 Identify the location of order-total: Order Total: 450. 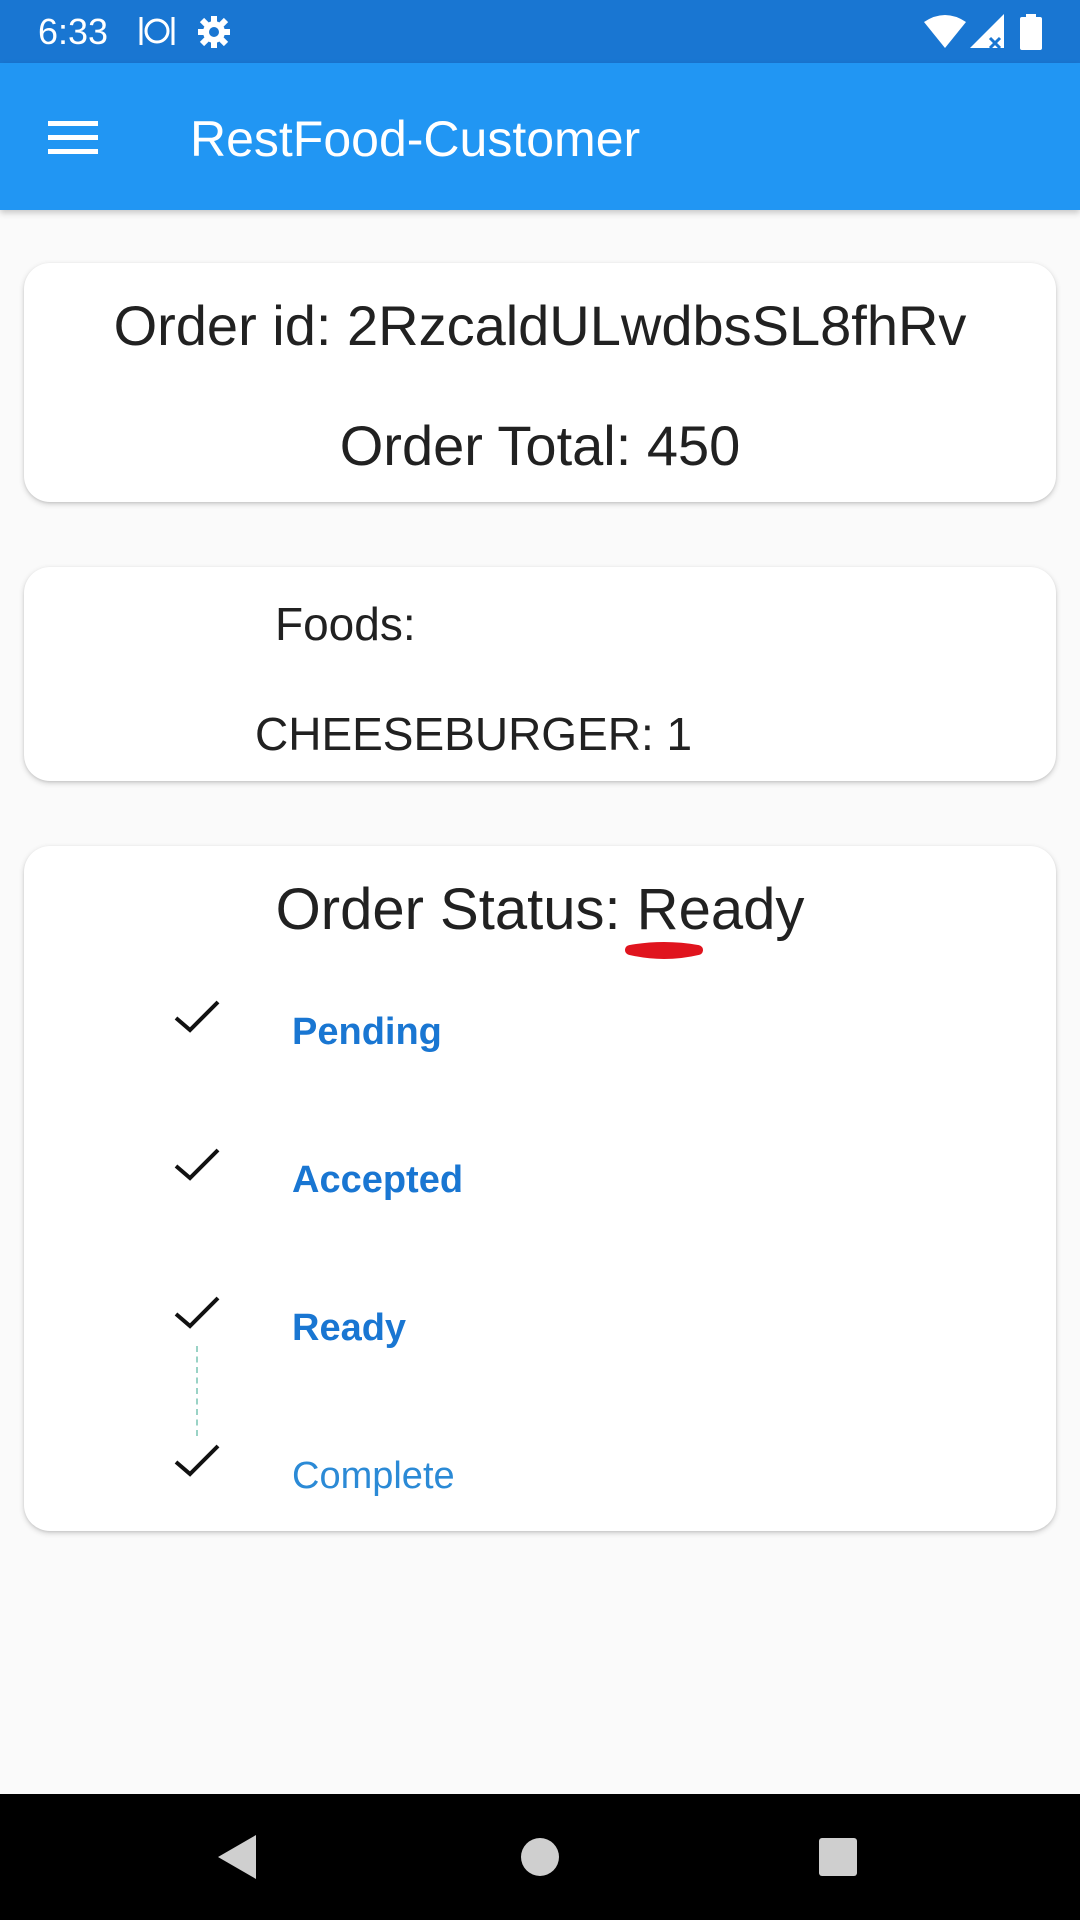
(540, 445).